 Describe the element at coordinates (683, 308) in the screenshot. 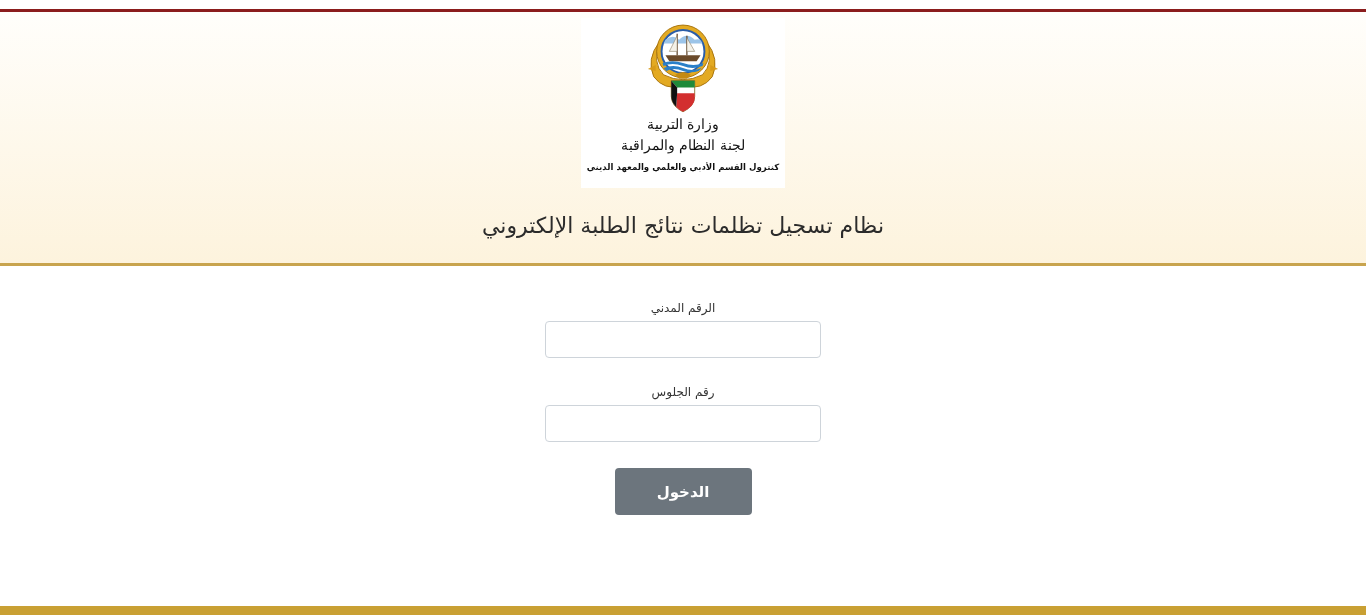

I see `field-label: الرقم المدني` at that location.